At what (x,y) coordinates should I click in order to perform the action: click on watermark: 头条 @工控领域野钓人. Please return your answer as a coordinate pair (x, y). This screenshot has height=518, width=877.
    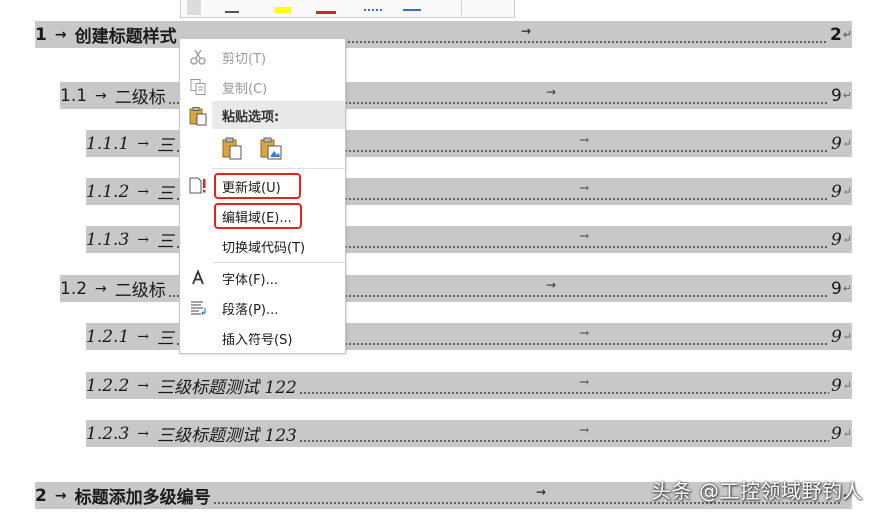
    Looking at the image, I should click on (757, 491).